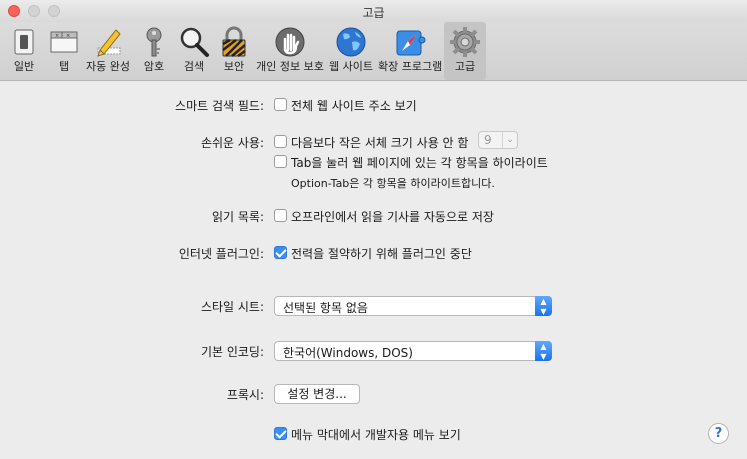 Image resolution: width=747 pixels, height=459 pixels. What do you see at coordinates (488, 140) in the screenshot?
I see `min-font-size-value: 9` at bounding box center [488, 140].